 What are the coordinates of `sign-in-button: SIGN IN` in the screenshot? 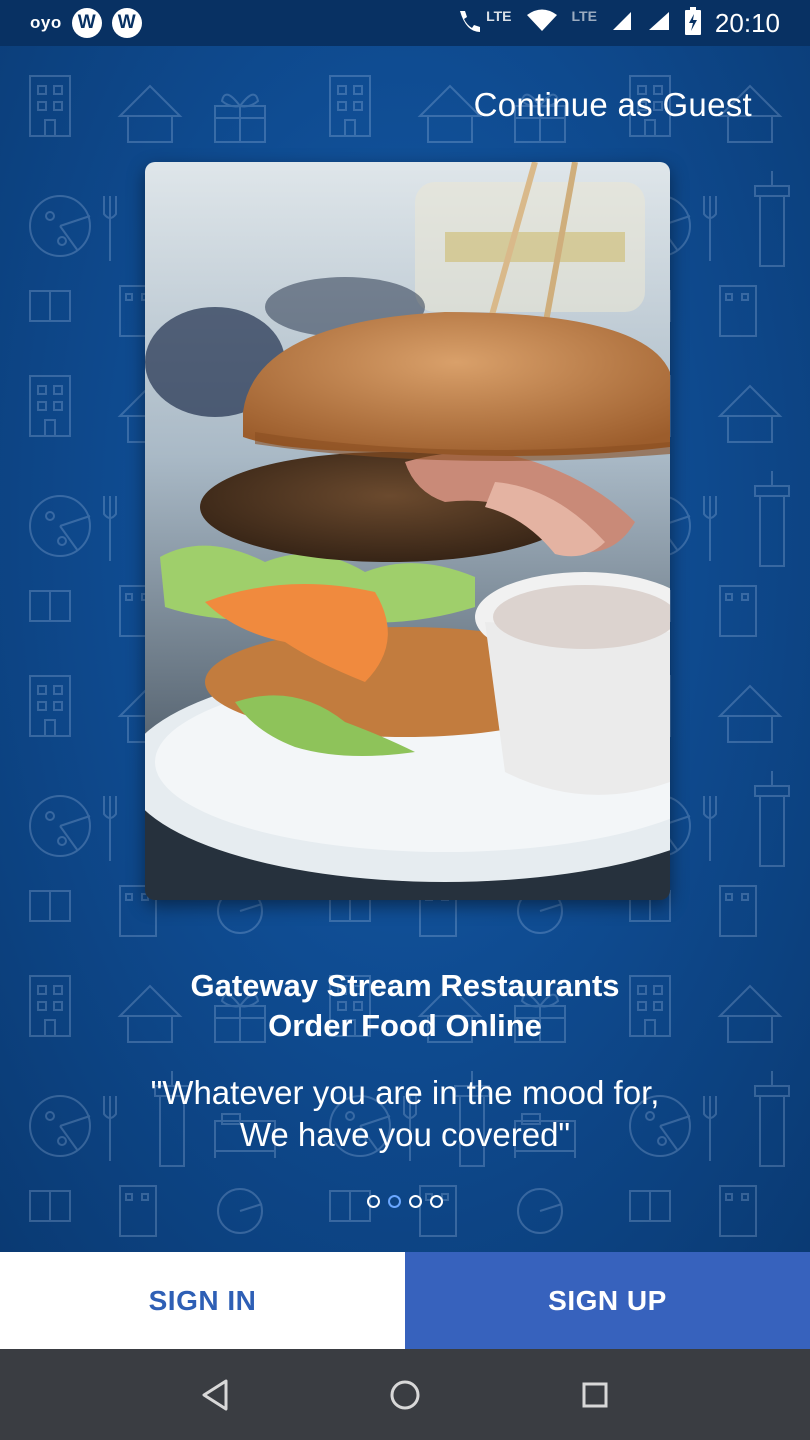 It's located at (202, 1300).